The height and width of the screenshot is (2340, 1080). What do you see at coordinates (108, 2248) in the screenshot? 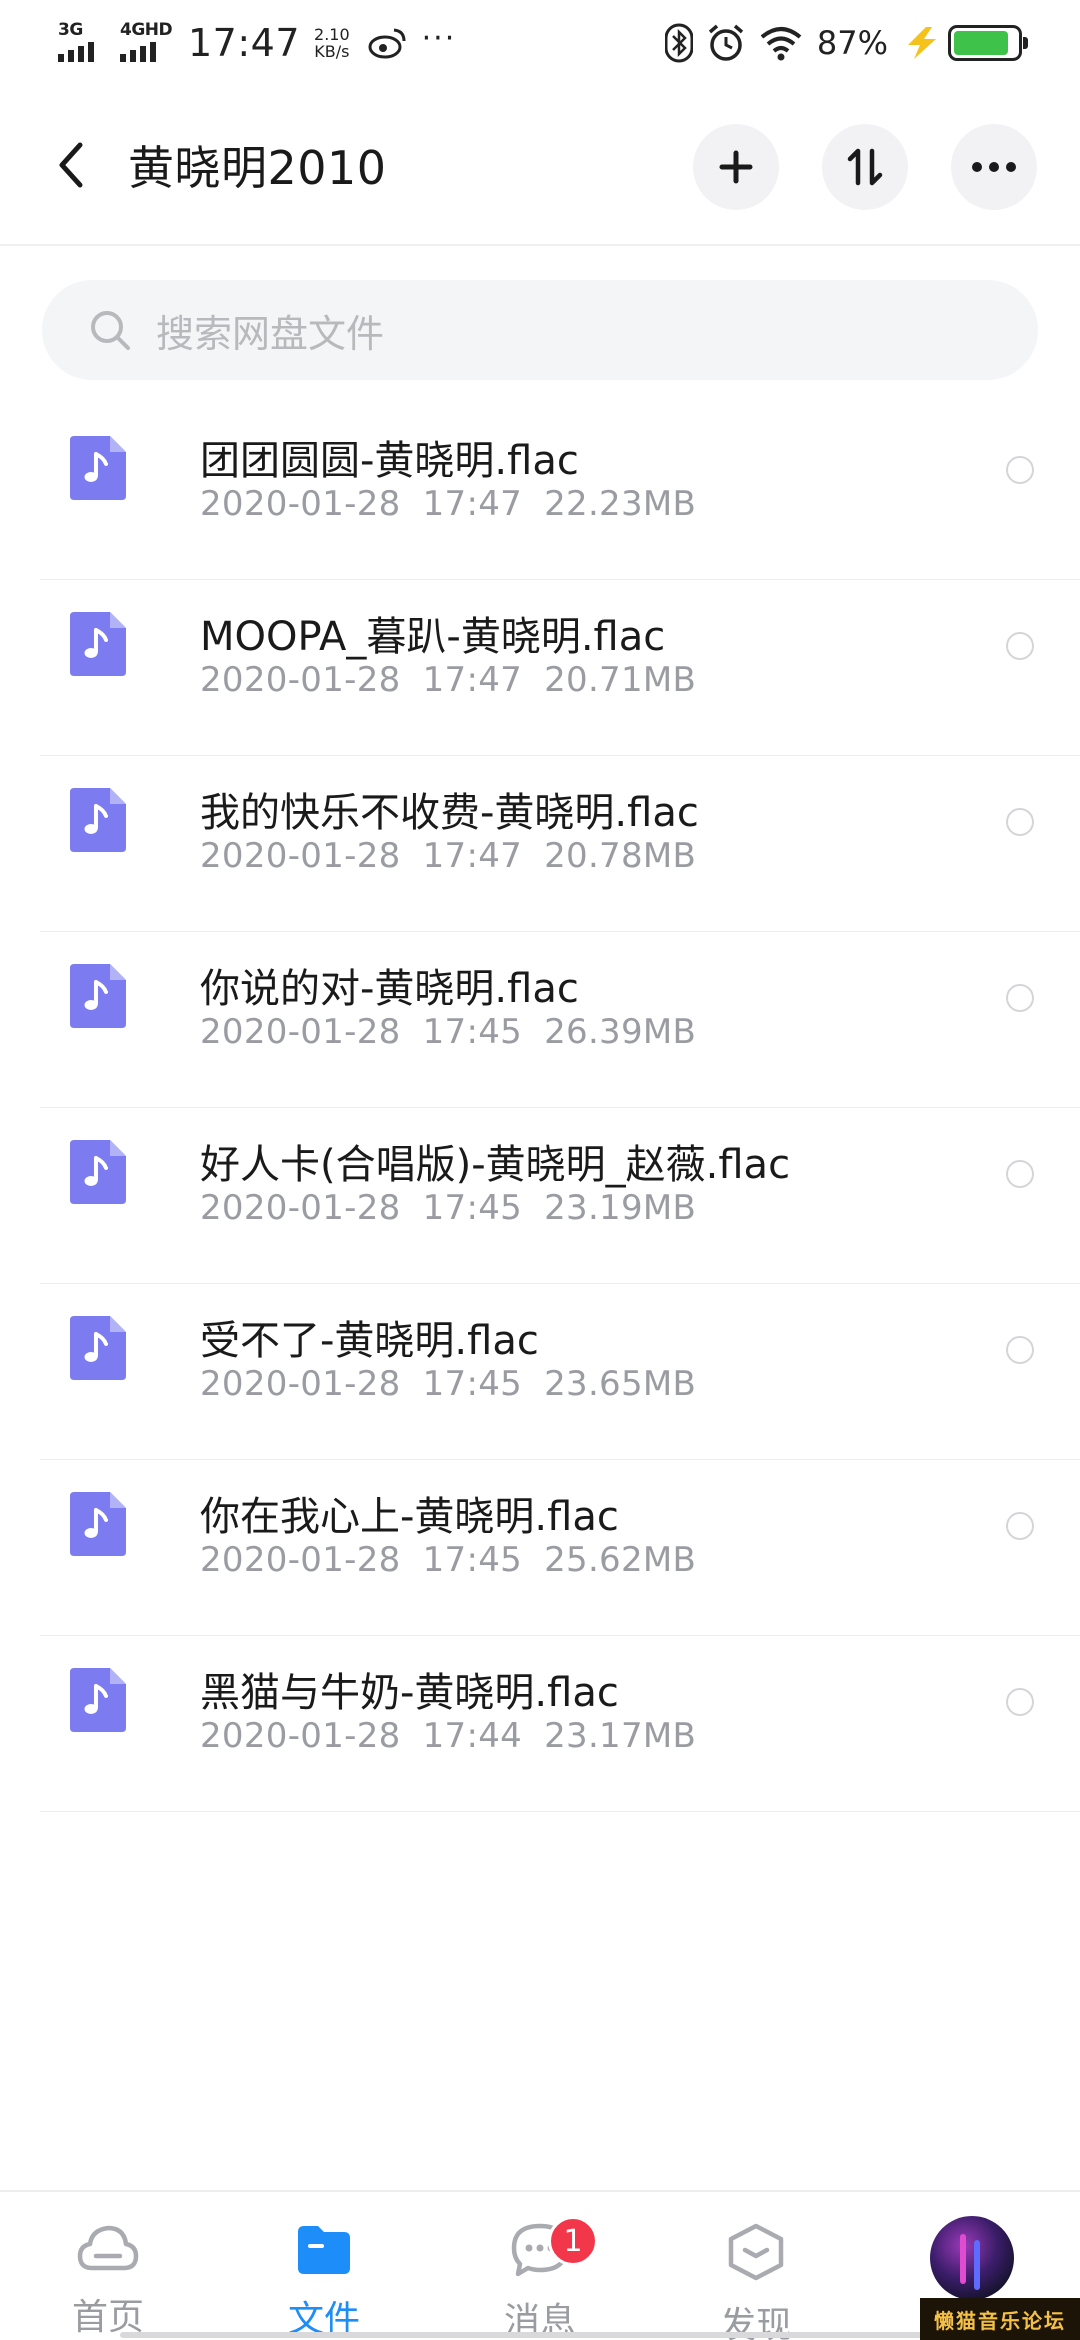
I see `cloud-icon` at bounding box center [108, 2248].